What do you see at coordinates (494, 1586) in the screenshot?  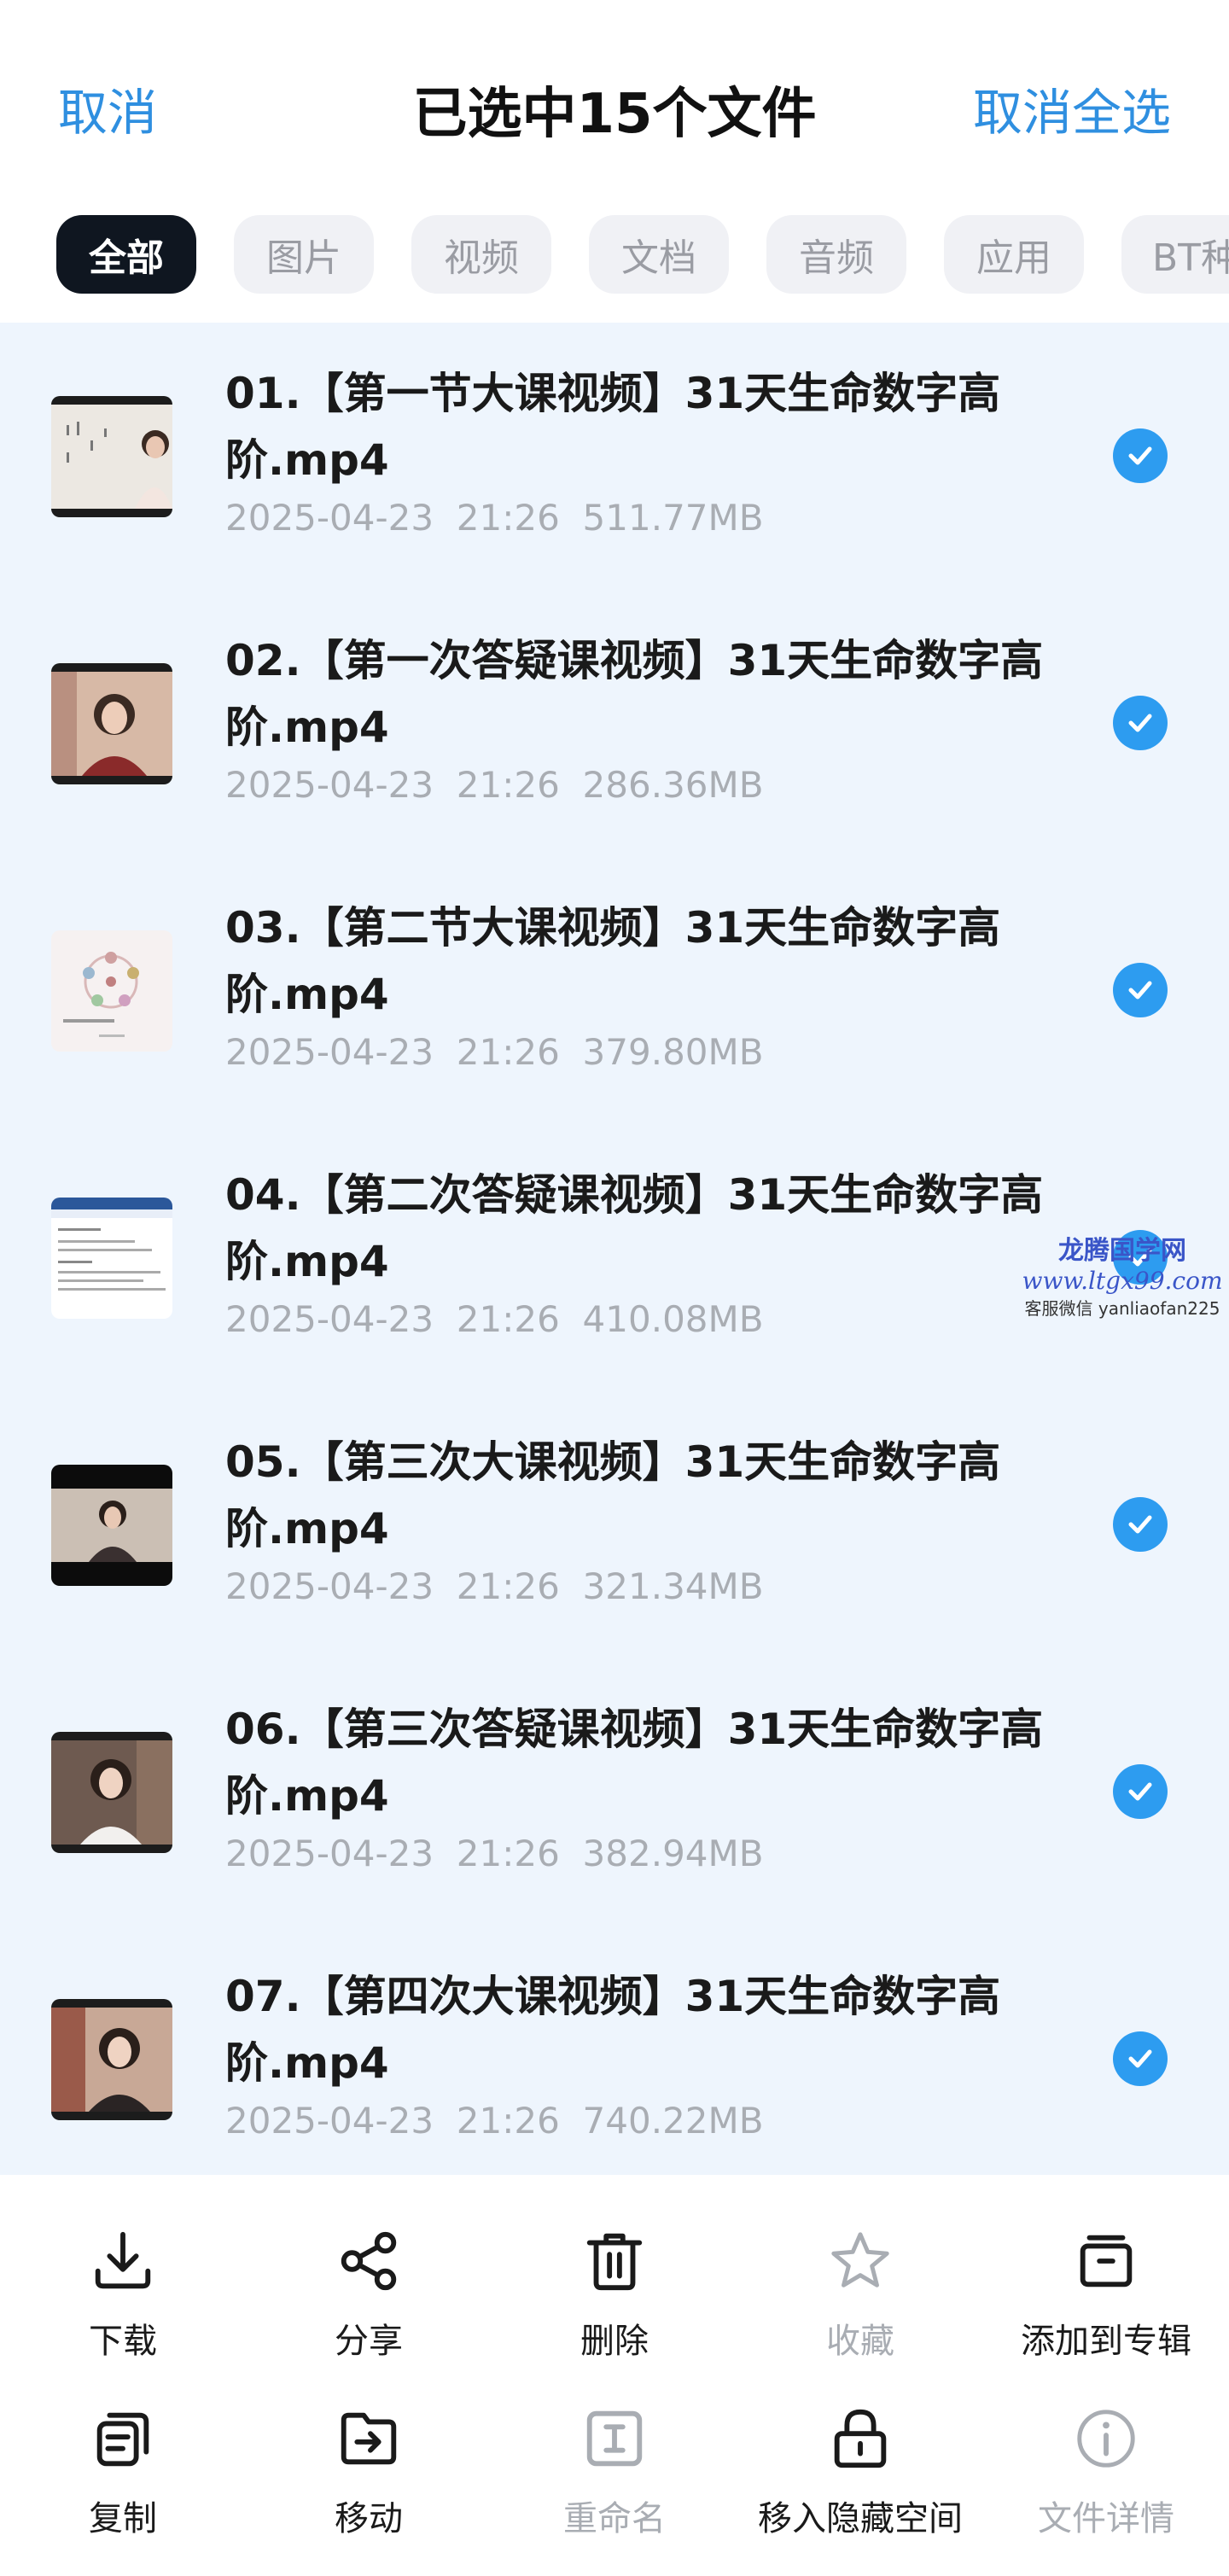 I see `file-meta: 2025-04-23 21:26 321.34MB` at bounding box center [494, 1586].